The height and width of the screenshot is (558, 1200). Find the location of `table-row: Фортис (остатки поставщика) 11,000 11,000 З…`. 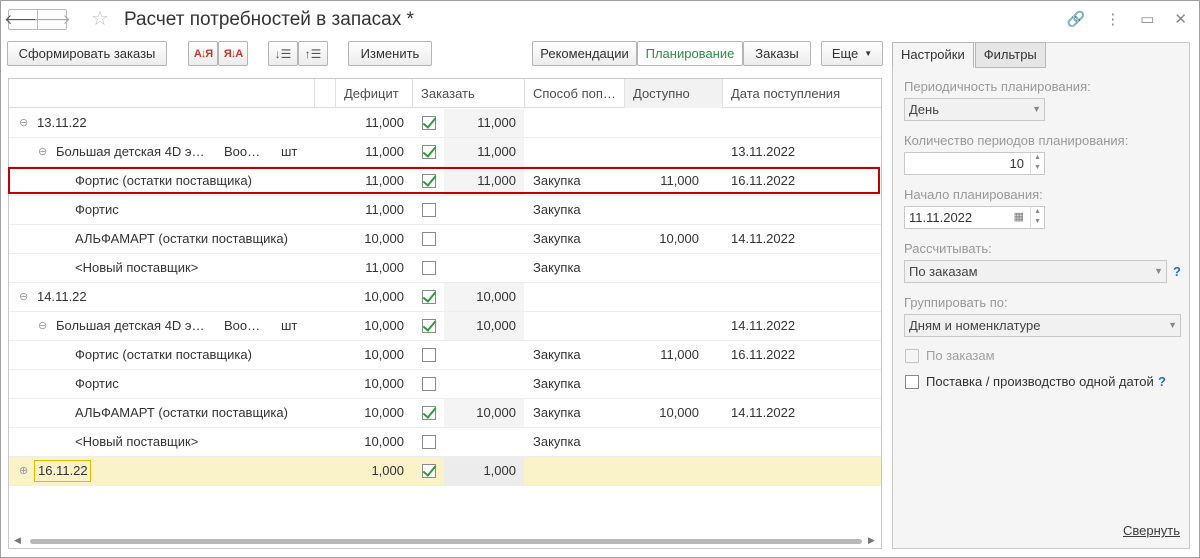

table-row: Фортис (остатки поставщика) 11,000 11,000 З… is located at coordinates (445, 181).